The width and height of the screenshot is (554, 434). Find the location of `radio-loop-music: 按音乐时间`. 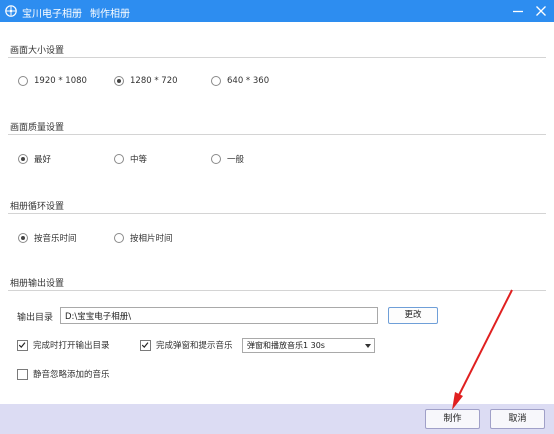

radio-loop-music: 按音乐时间 is located at coordinates (47, 238).